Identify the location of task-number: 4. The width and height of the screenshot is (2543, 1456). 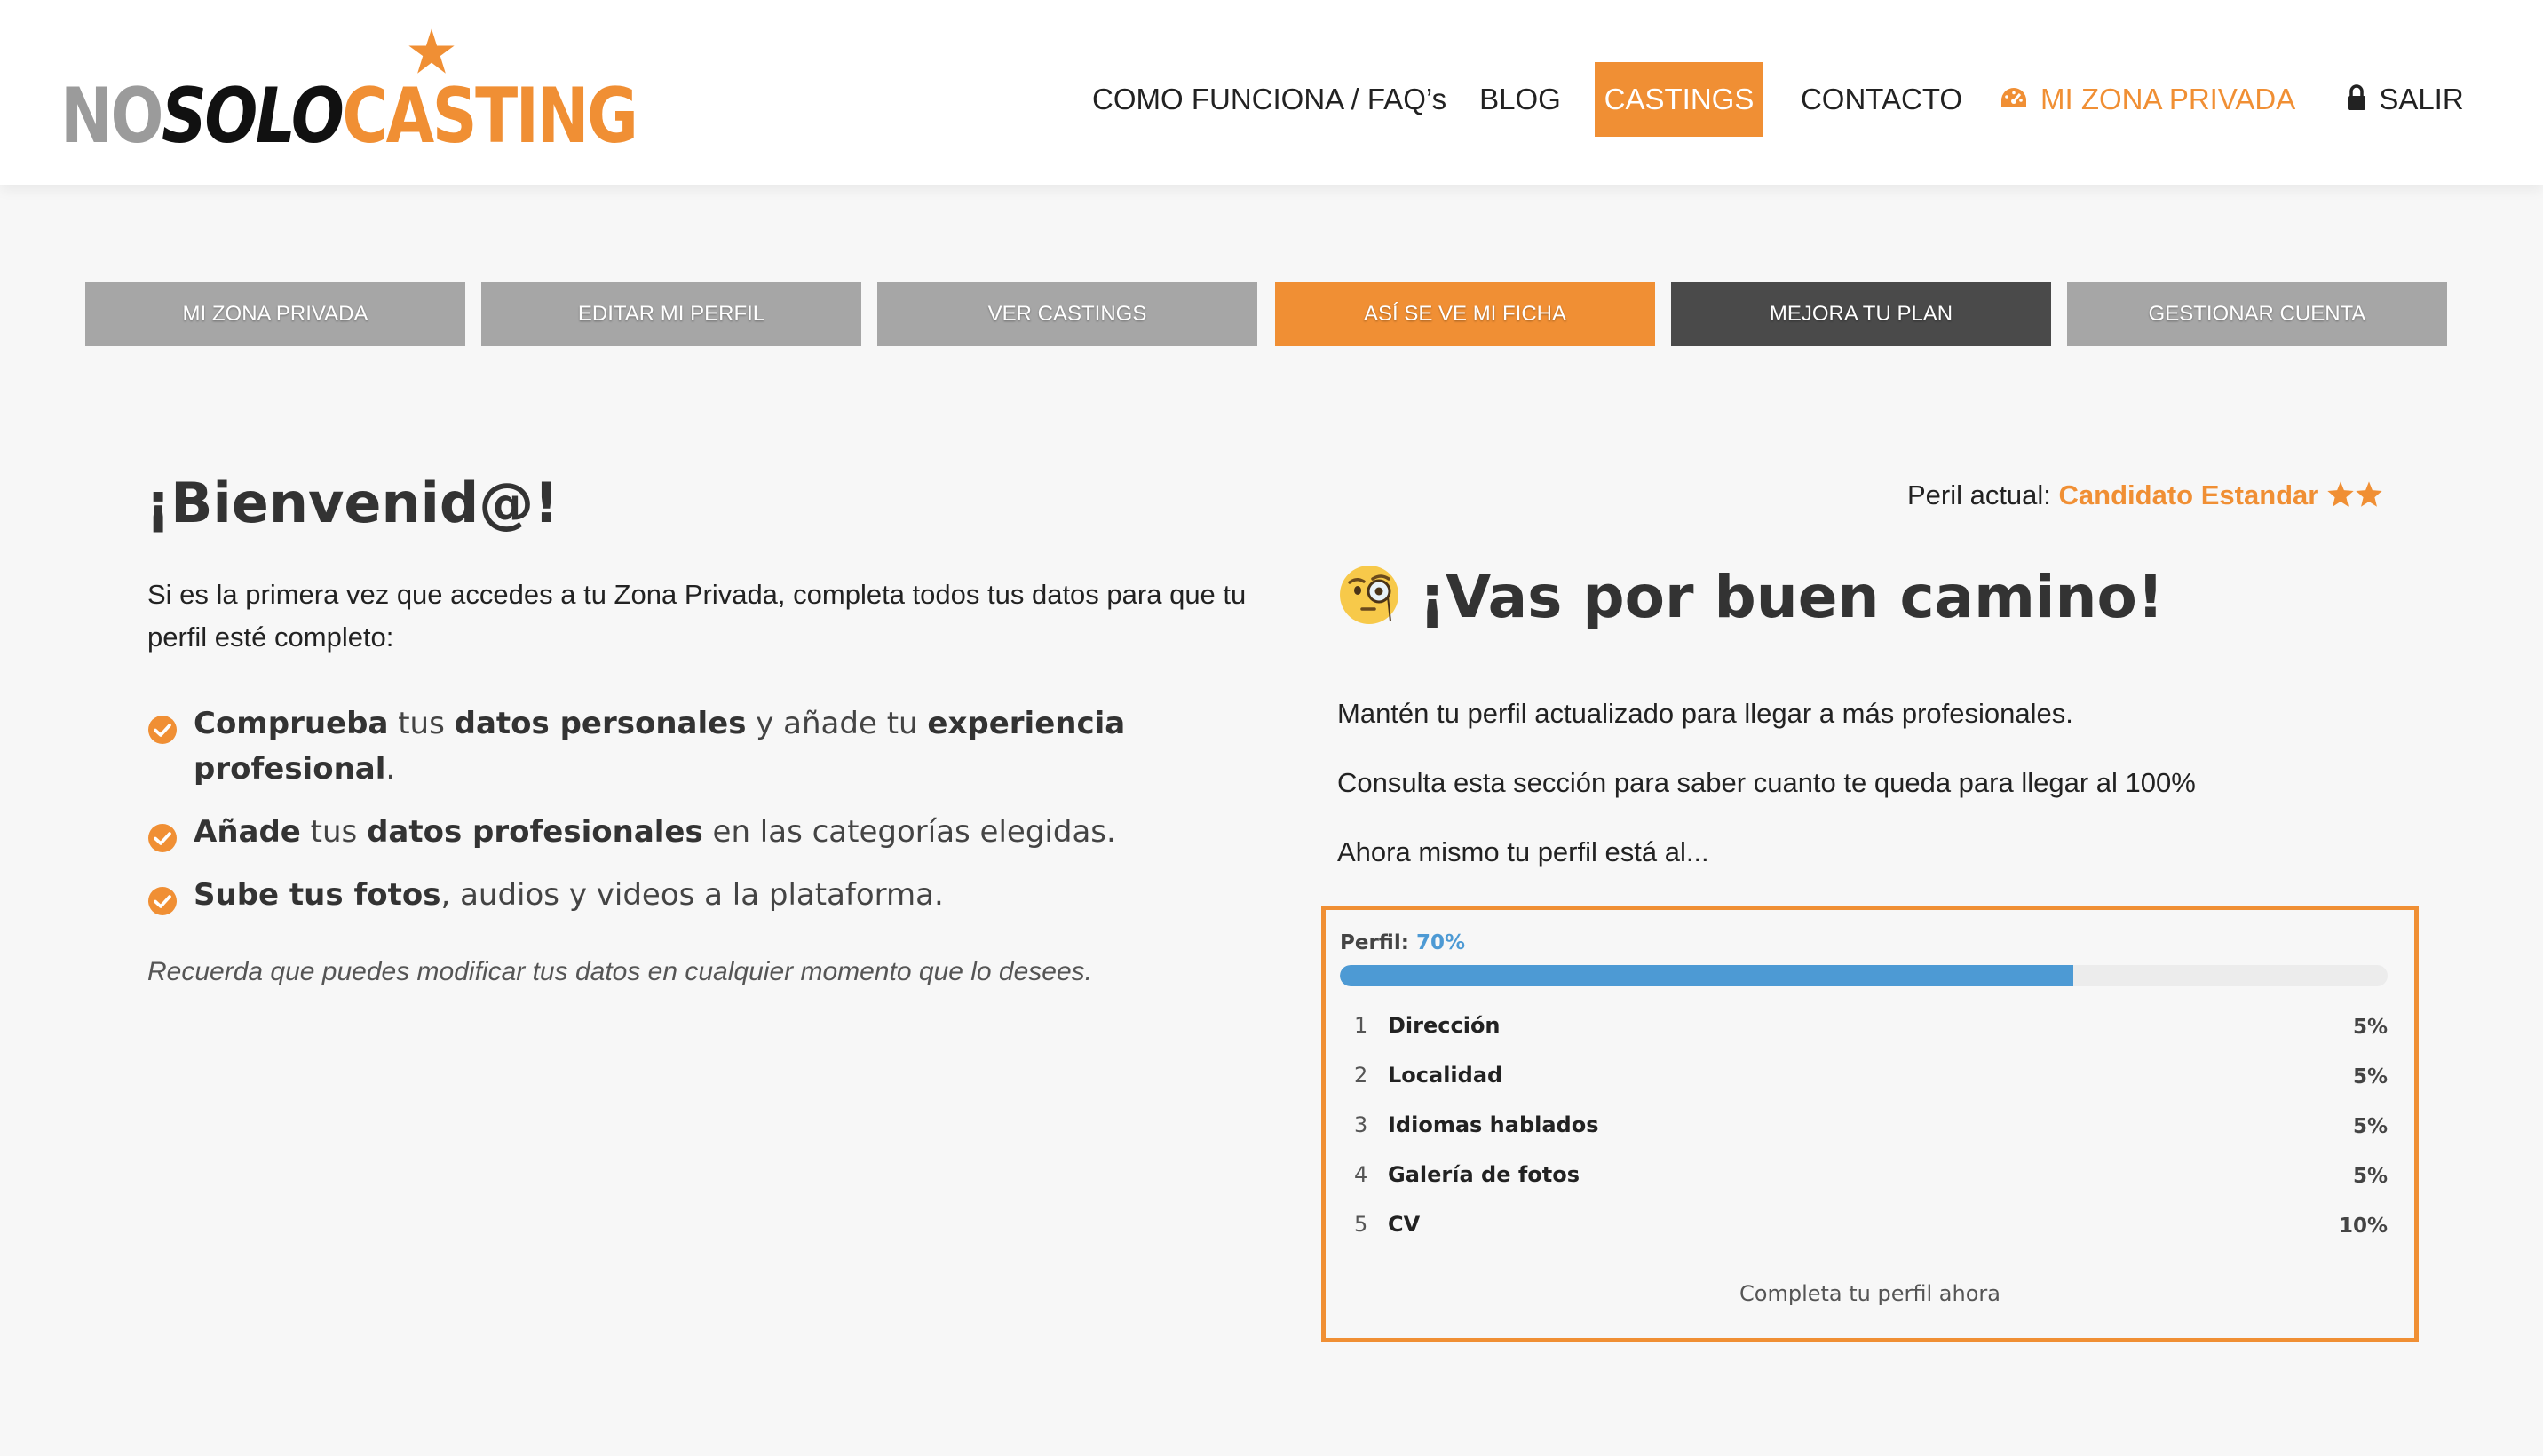
(1361, 1174).